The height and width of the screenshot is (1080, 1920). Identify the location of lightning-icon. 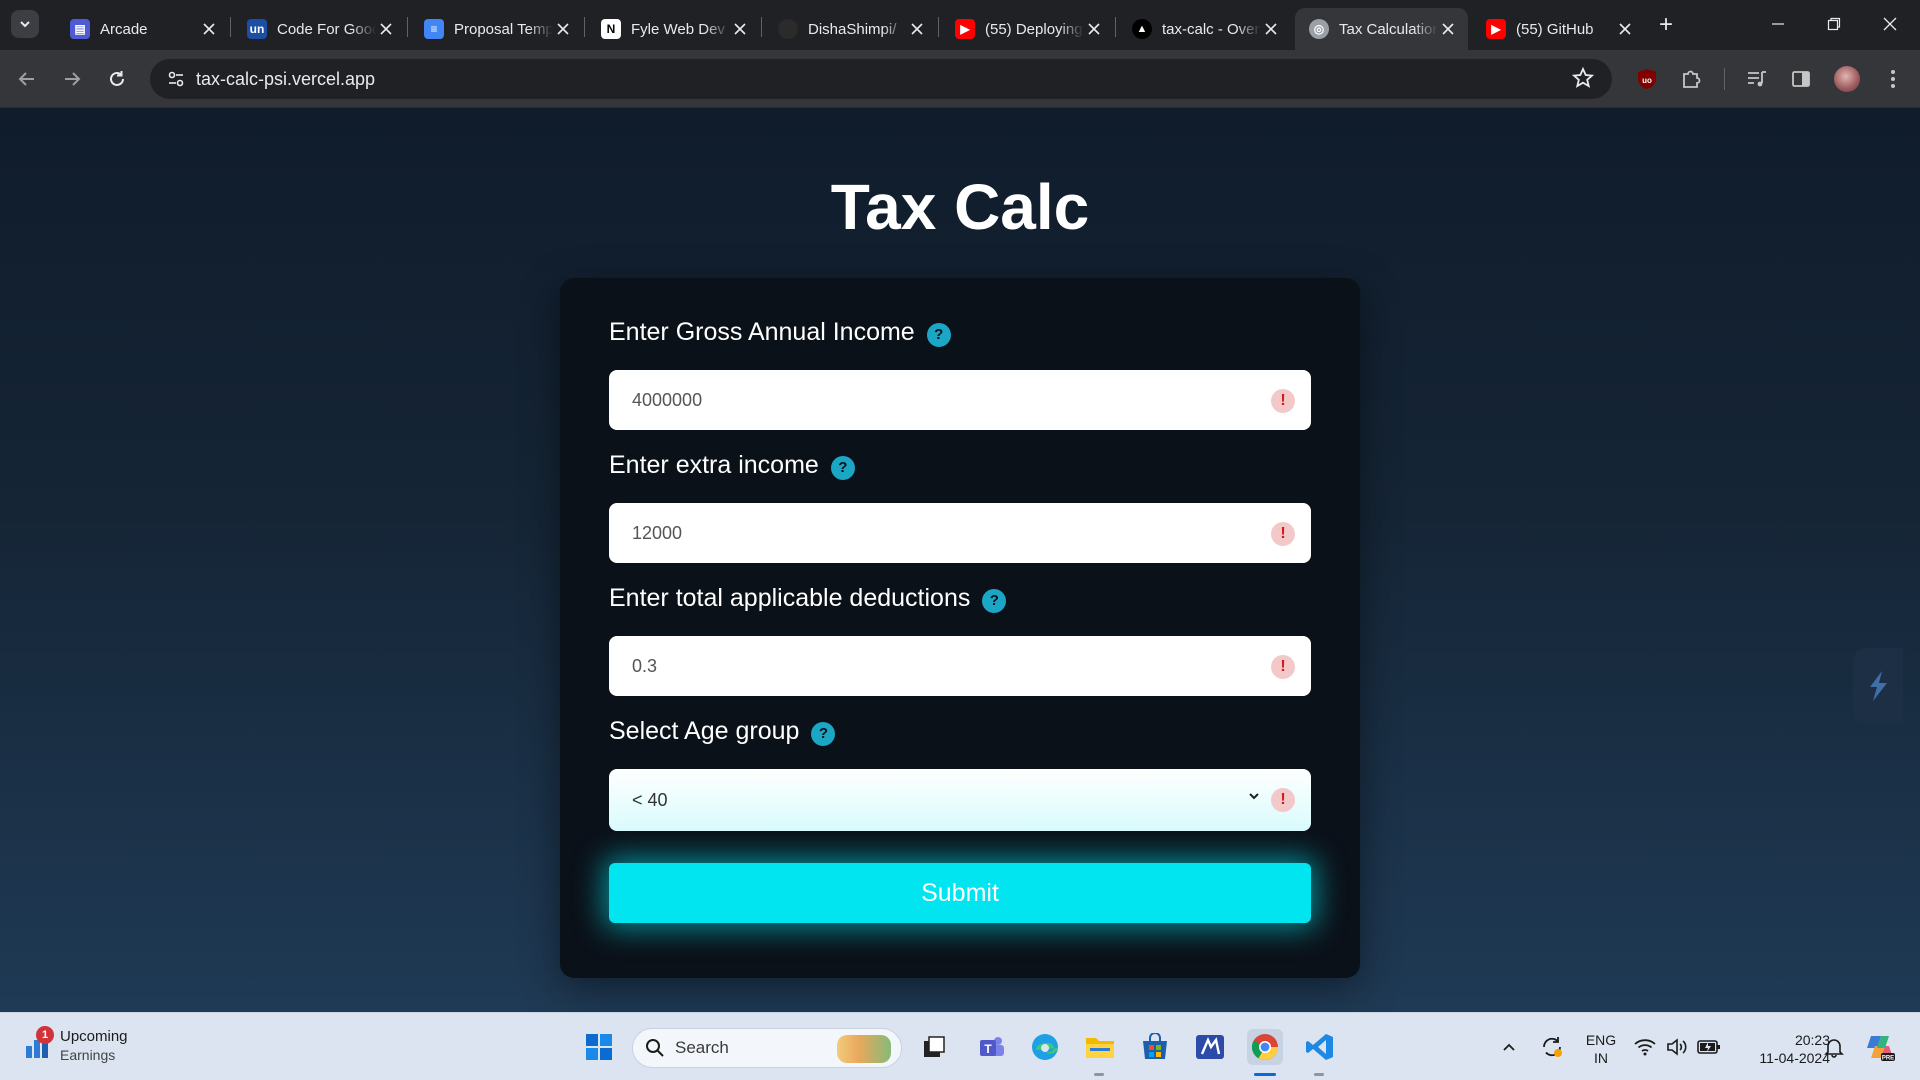
(1878, 686).